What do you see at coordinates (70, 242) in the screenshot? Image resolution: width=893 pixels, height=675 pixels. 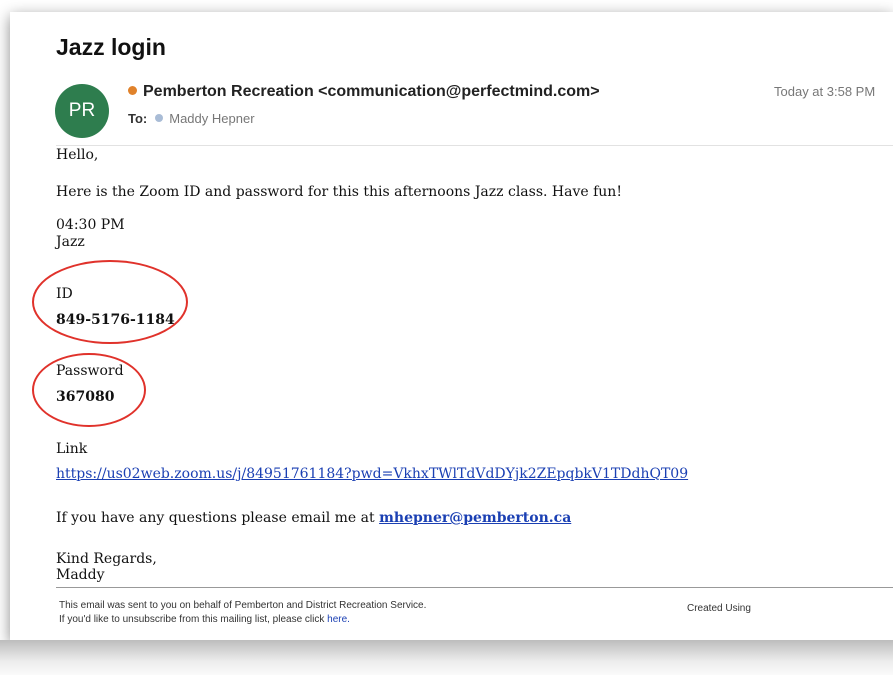 I see `class-name: Jazz` at bounding box center [70, 242].